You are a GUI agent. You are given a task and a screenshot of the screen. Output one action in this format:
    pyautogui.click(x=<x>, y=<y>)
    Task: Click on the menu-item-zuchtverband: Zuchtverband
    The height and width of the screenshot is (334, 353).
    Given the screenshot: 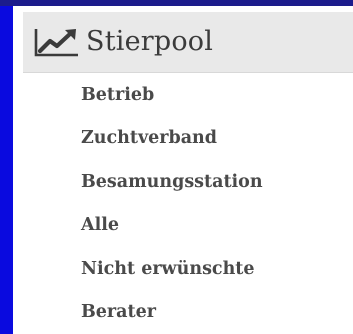 What is the action you would take?
    pyautogui.click(x=188, y=139)
    